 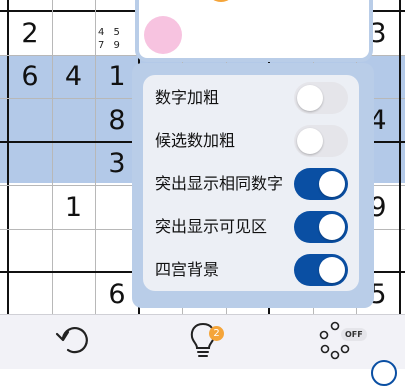 What do you see at coordinates (73, 207) in the screenshot?
I see `cell-digit: 1` at bounding box center [73, 207].